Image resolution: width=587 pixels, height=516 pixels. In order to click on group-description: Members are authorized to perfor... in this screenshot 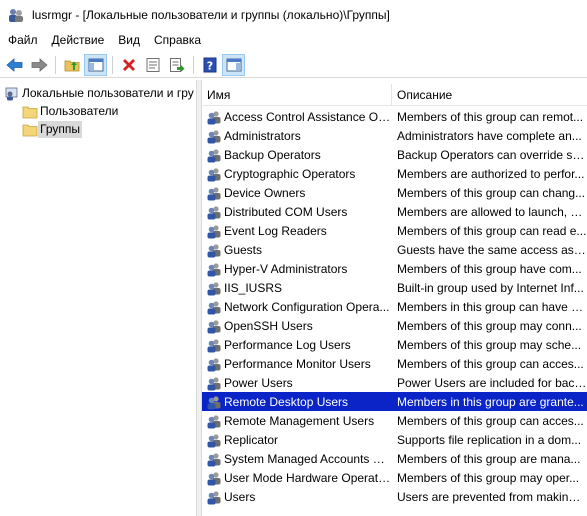, I will do `click(491, 173)`.